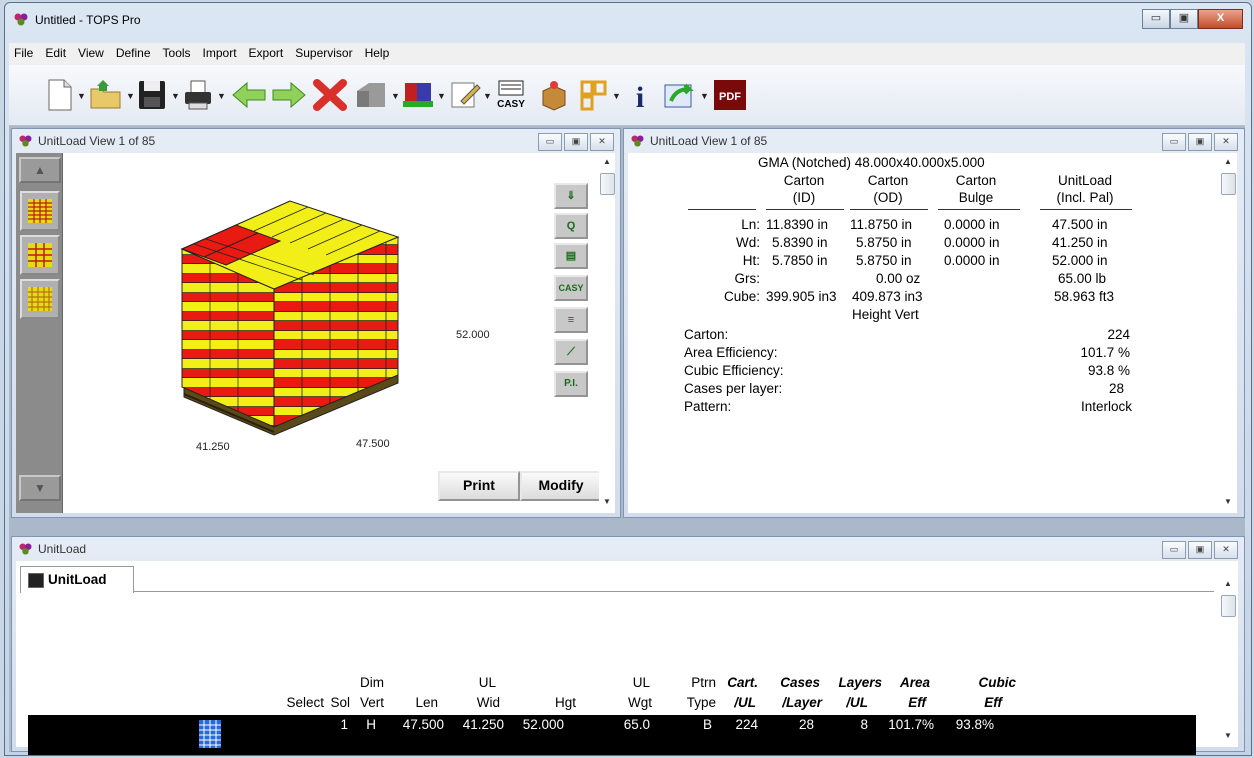 This screenshot has height=758, width=1254. What do you see at coordinates (130, 96) in the screenshot?
I see `open-dropdown-icon: ▼` at bounding box center [130, 96].